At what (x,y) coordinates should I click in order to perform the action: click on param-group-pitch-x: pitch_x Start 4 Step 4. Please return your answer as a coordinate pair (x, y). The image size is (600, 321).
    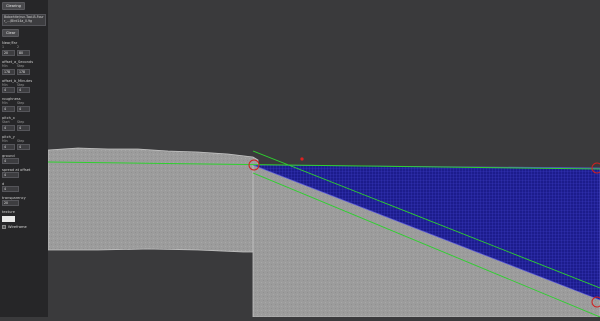
    Looking at the image, I should click on (24, 123).